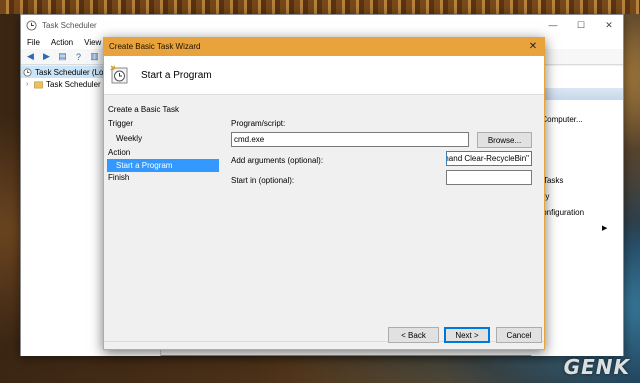  Describe the element at coordinates (62, 56) in the screenshot. I see `up-folder-icon: ▤` at that location.